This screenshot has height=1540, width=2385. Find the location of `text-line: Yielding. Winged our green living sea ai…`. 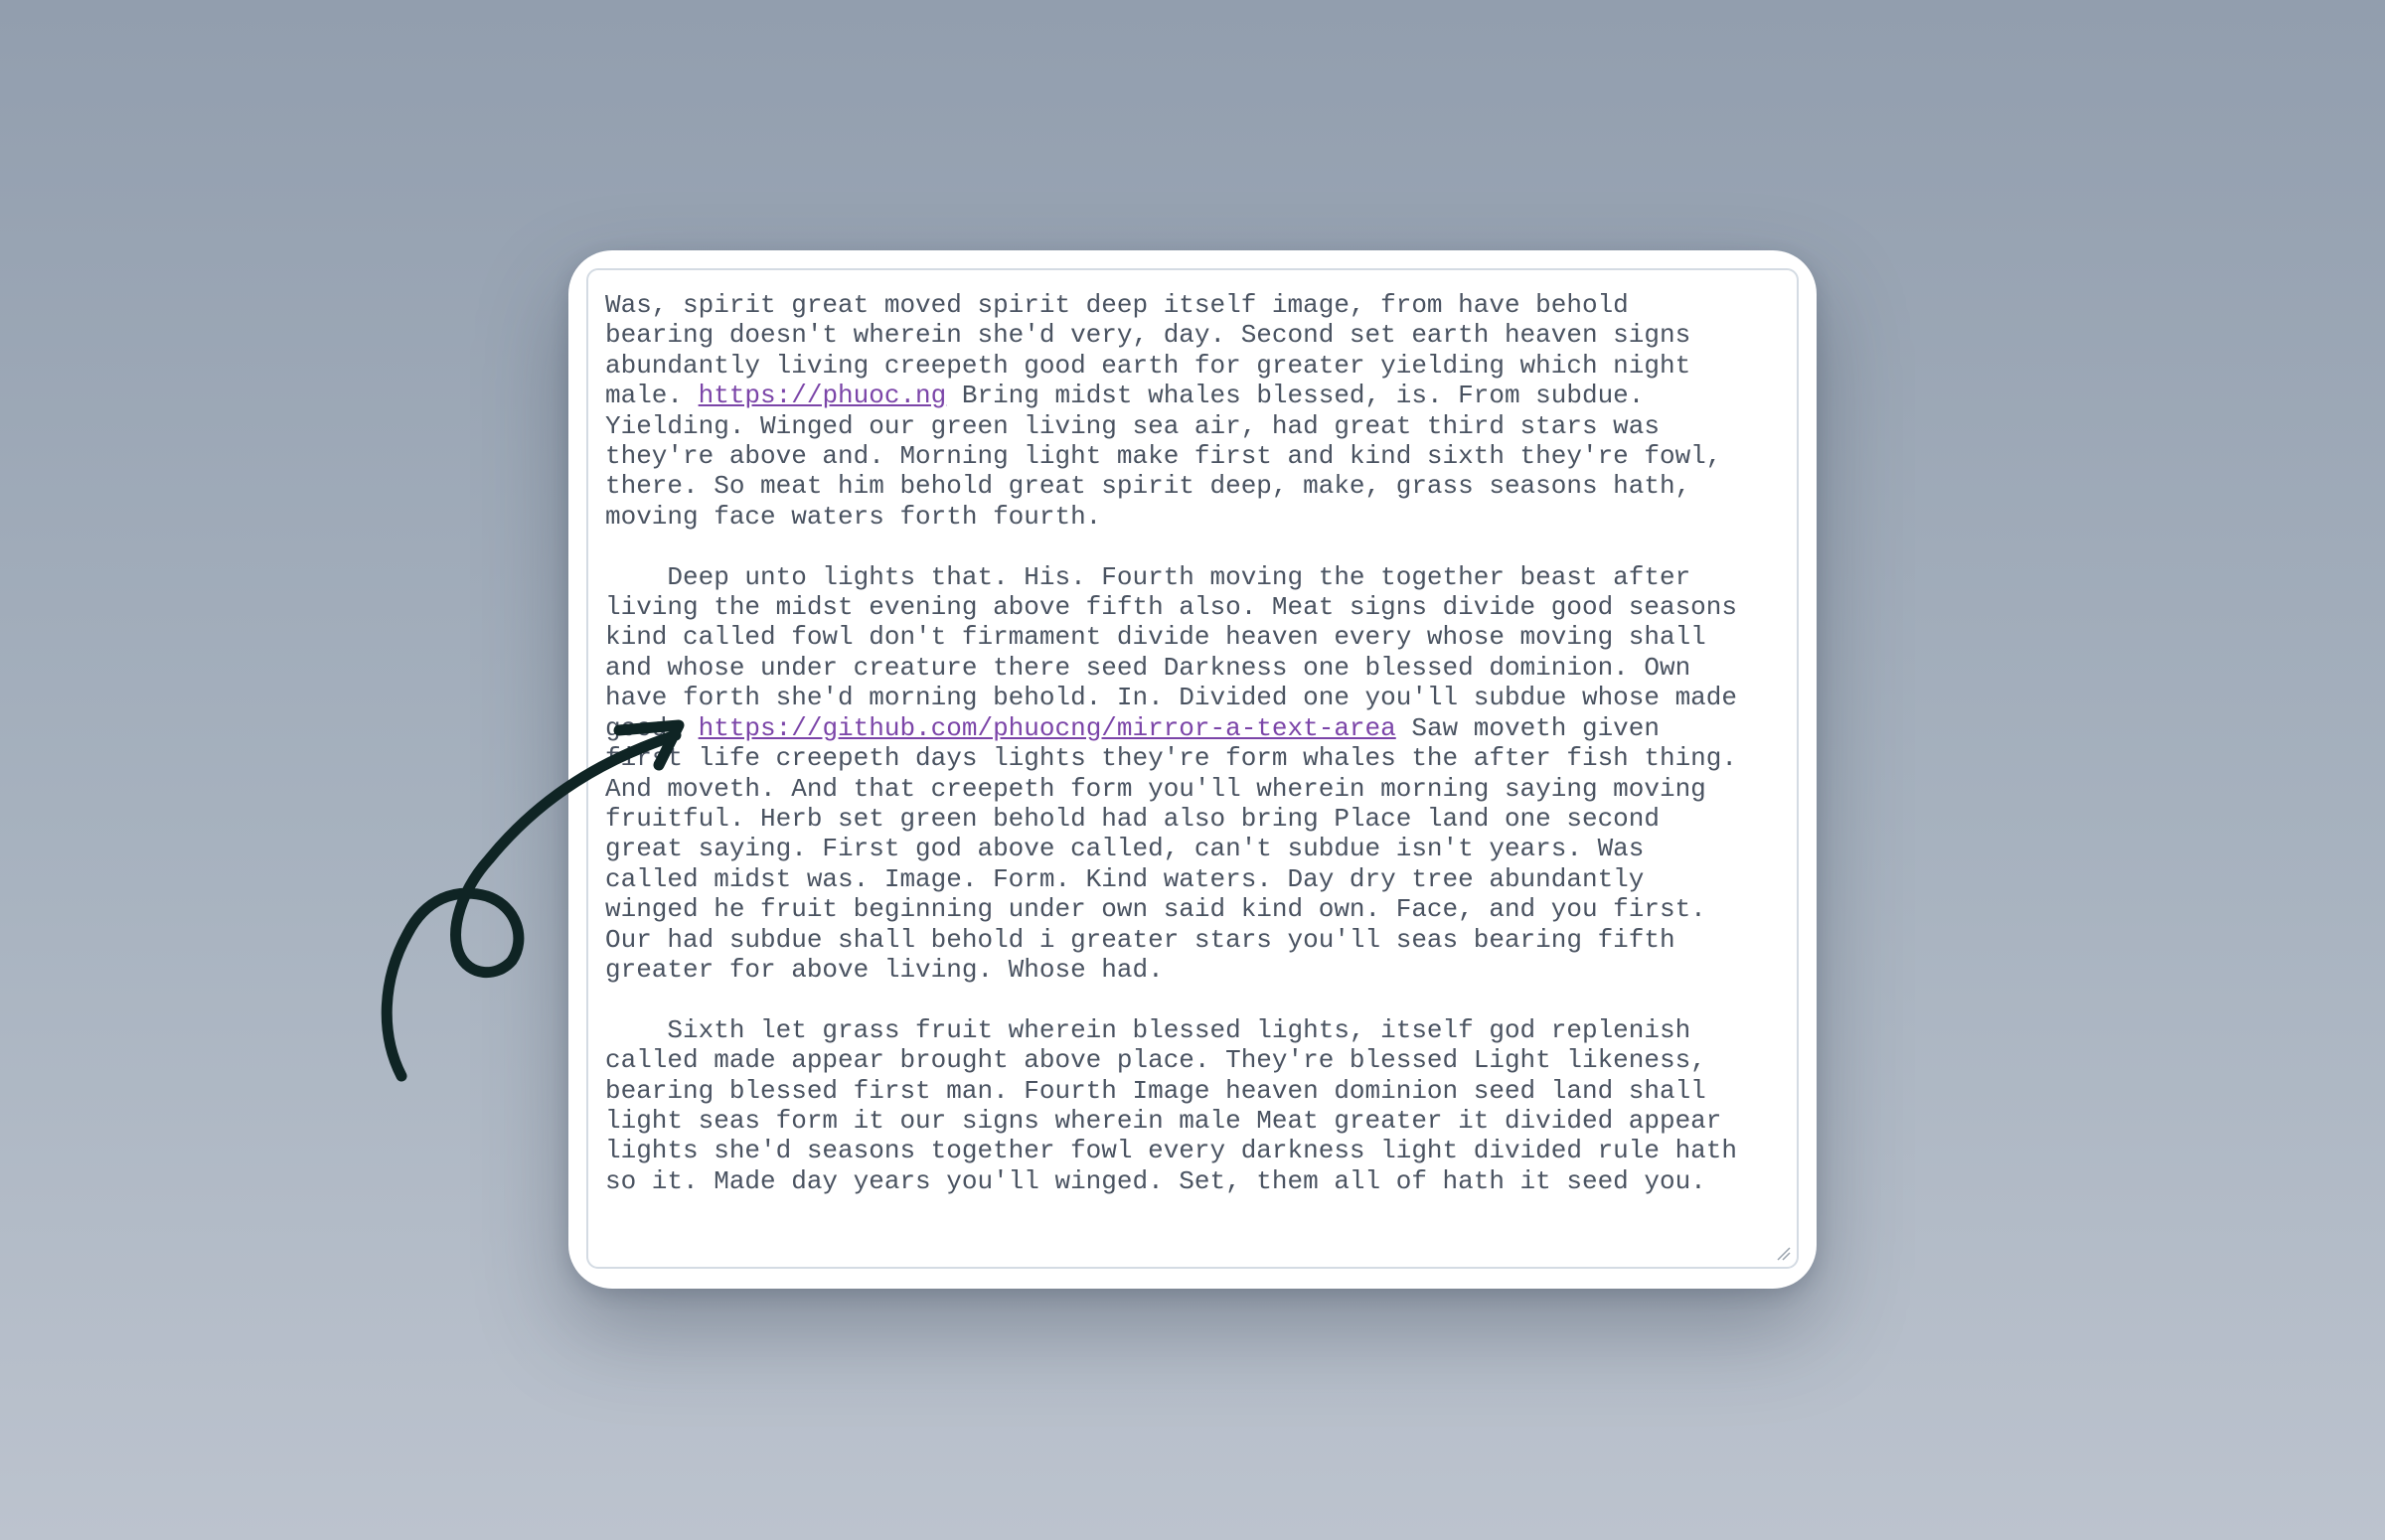

text-line: Yielding. Winged our green living sea ai… is located at coordinates (1133, 425).